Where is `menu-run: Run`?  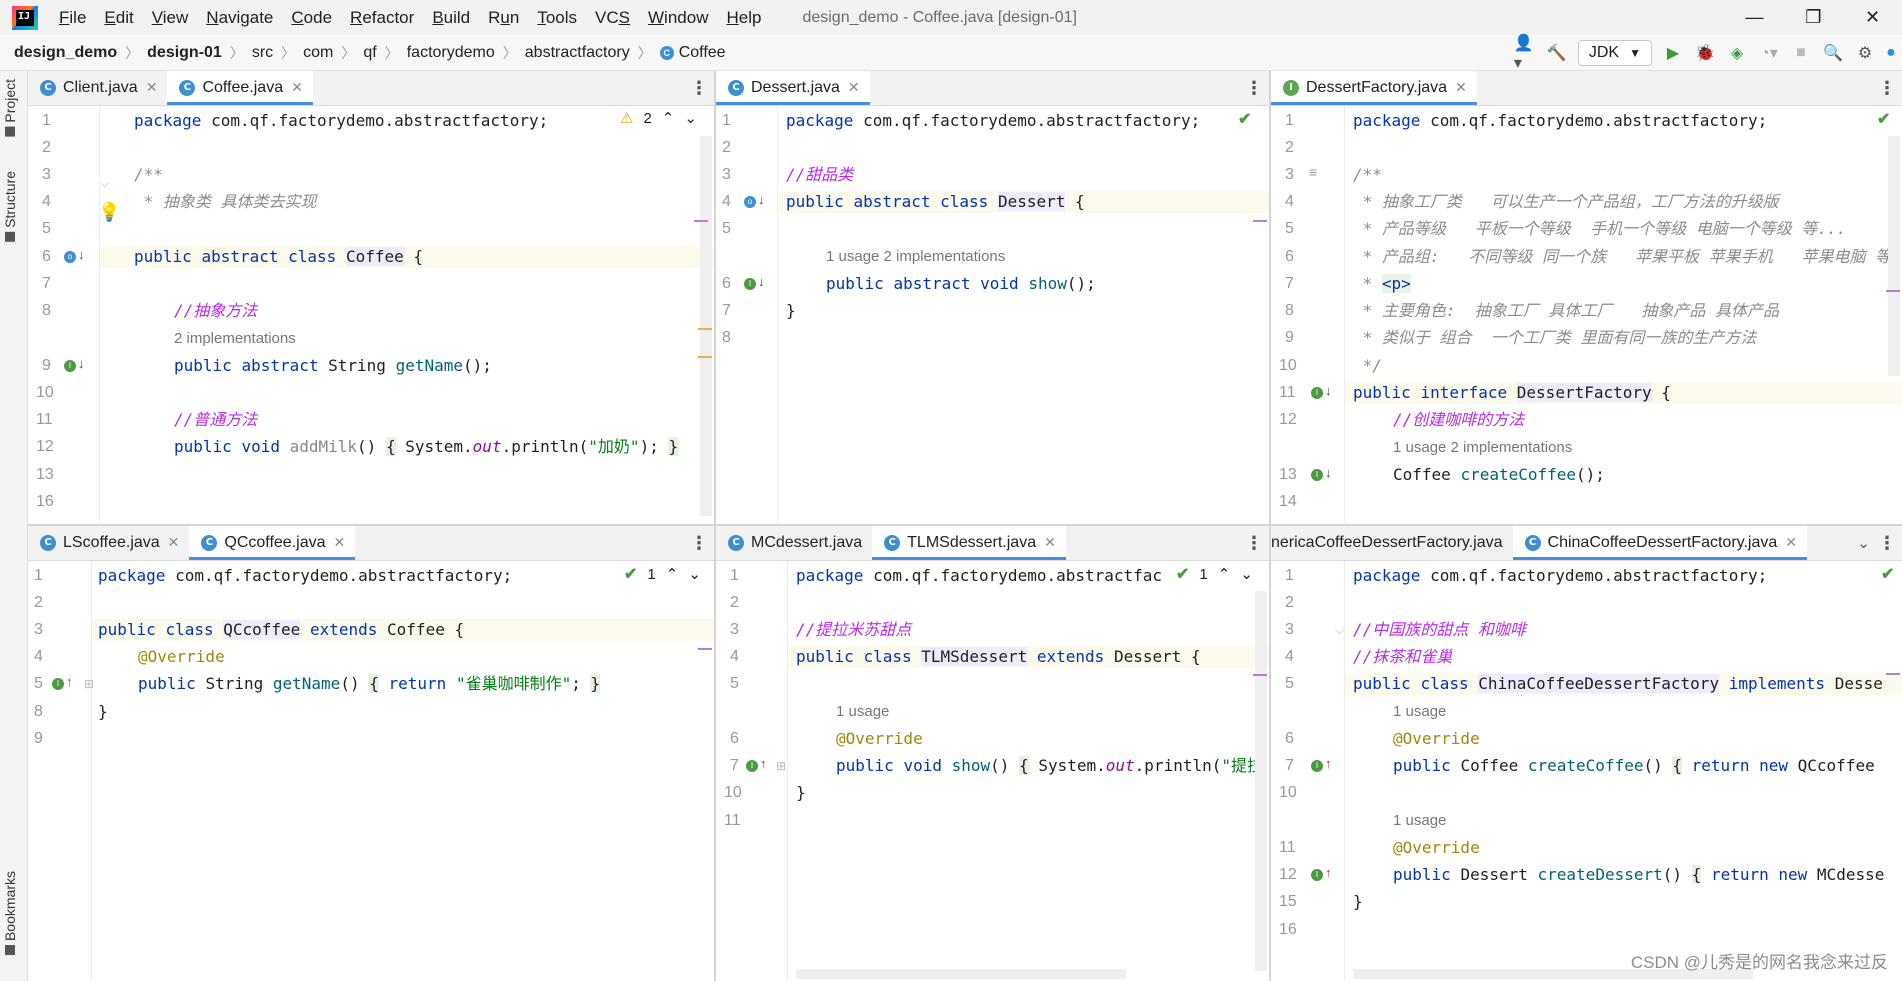 menu-run: Run is located at coordinates (503, 17).